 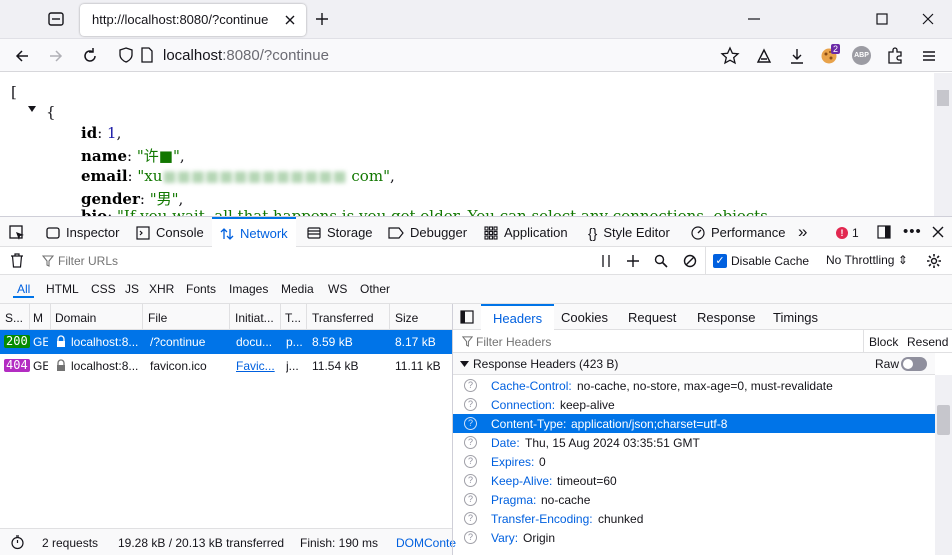 I want to click on block-icon, so click(x=690, y=261).